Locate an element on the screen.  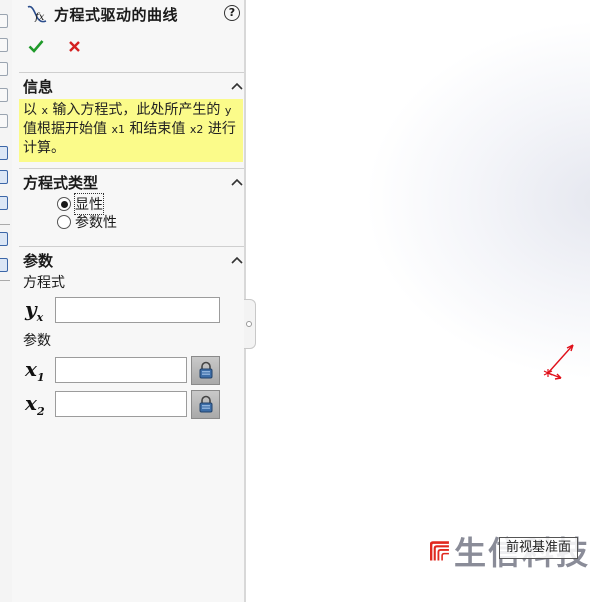
lock-x1-button is located at coordinates (205, 370).